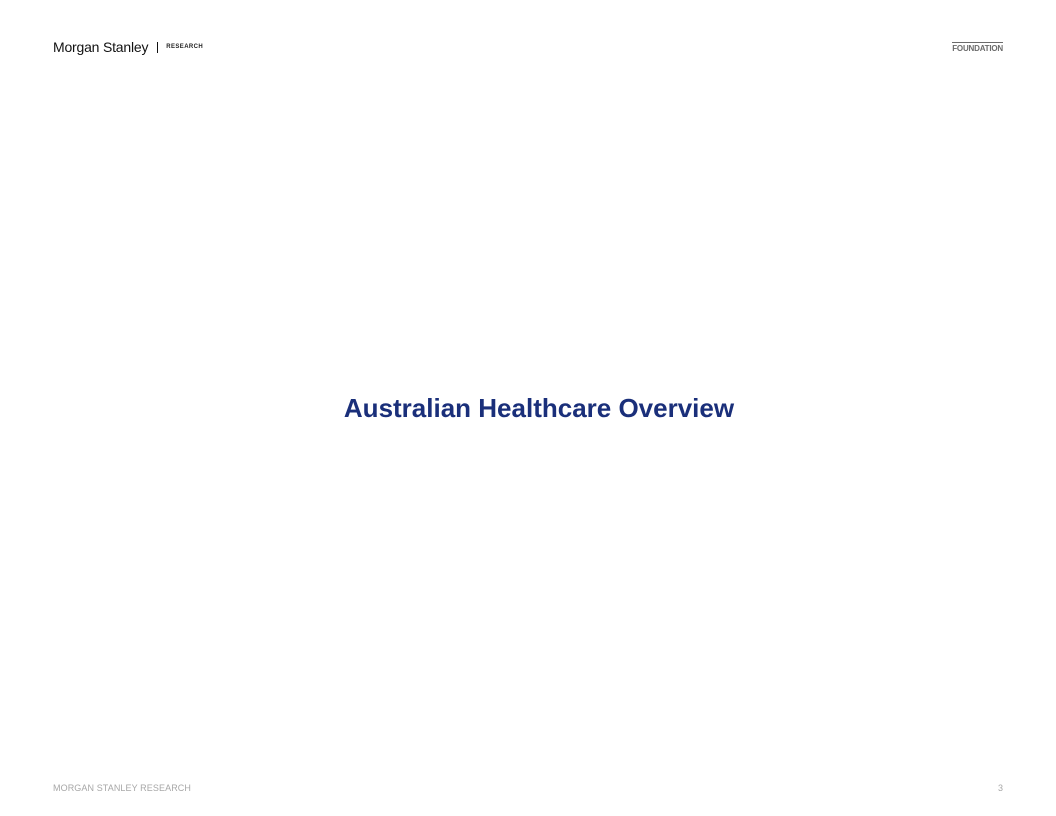  What do you see at coordinates (158, 47) in the screenshot?
I see `brand-divider` at bounding box center [158, 47].